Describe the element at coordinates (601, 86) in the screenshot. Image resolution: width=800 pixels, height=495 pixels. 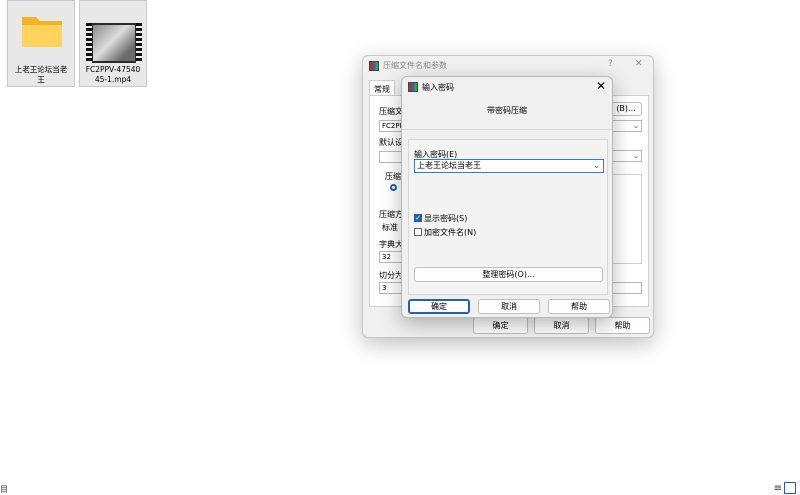
I see `close-icon: ✕` at that location.